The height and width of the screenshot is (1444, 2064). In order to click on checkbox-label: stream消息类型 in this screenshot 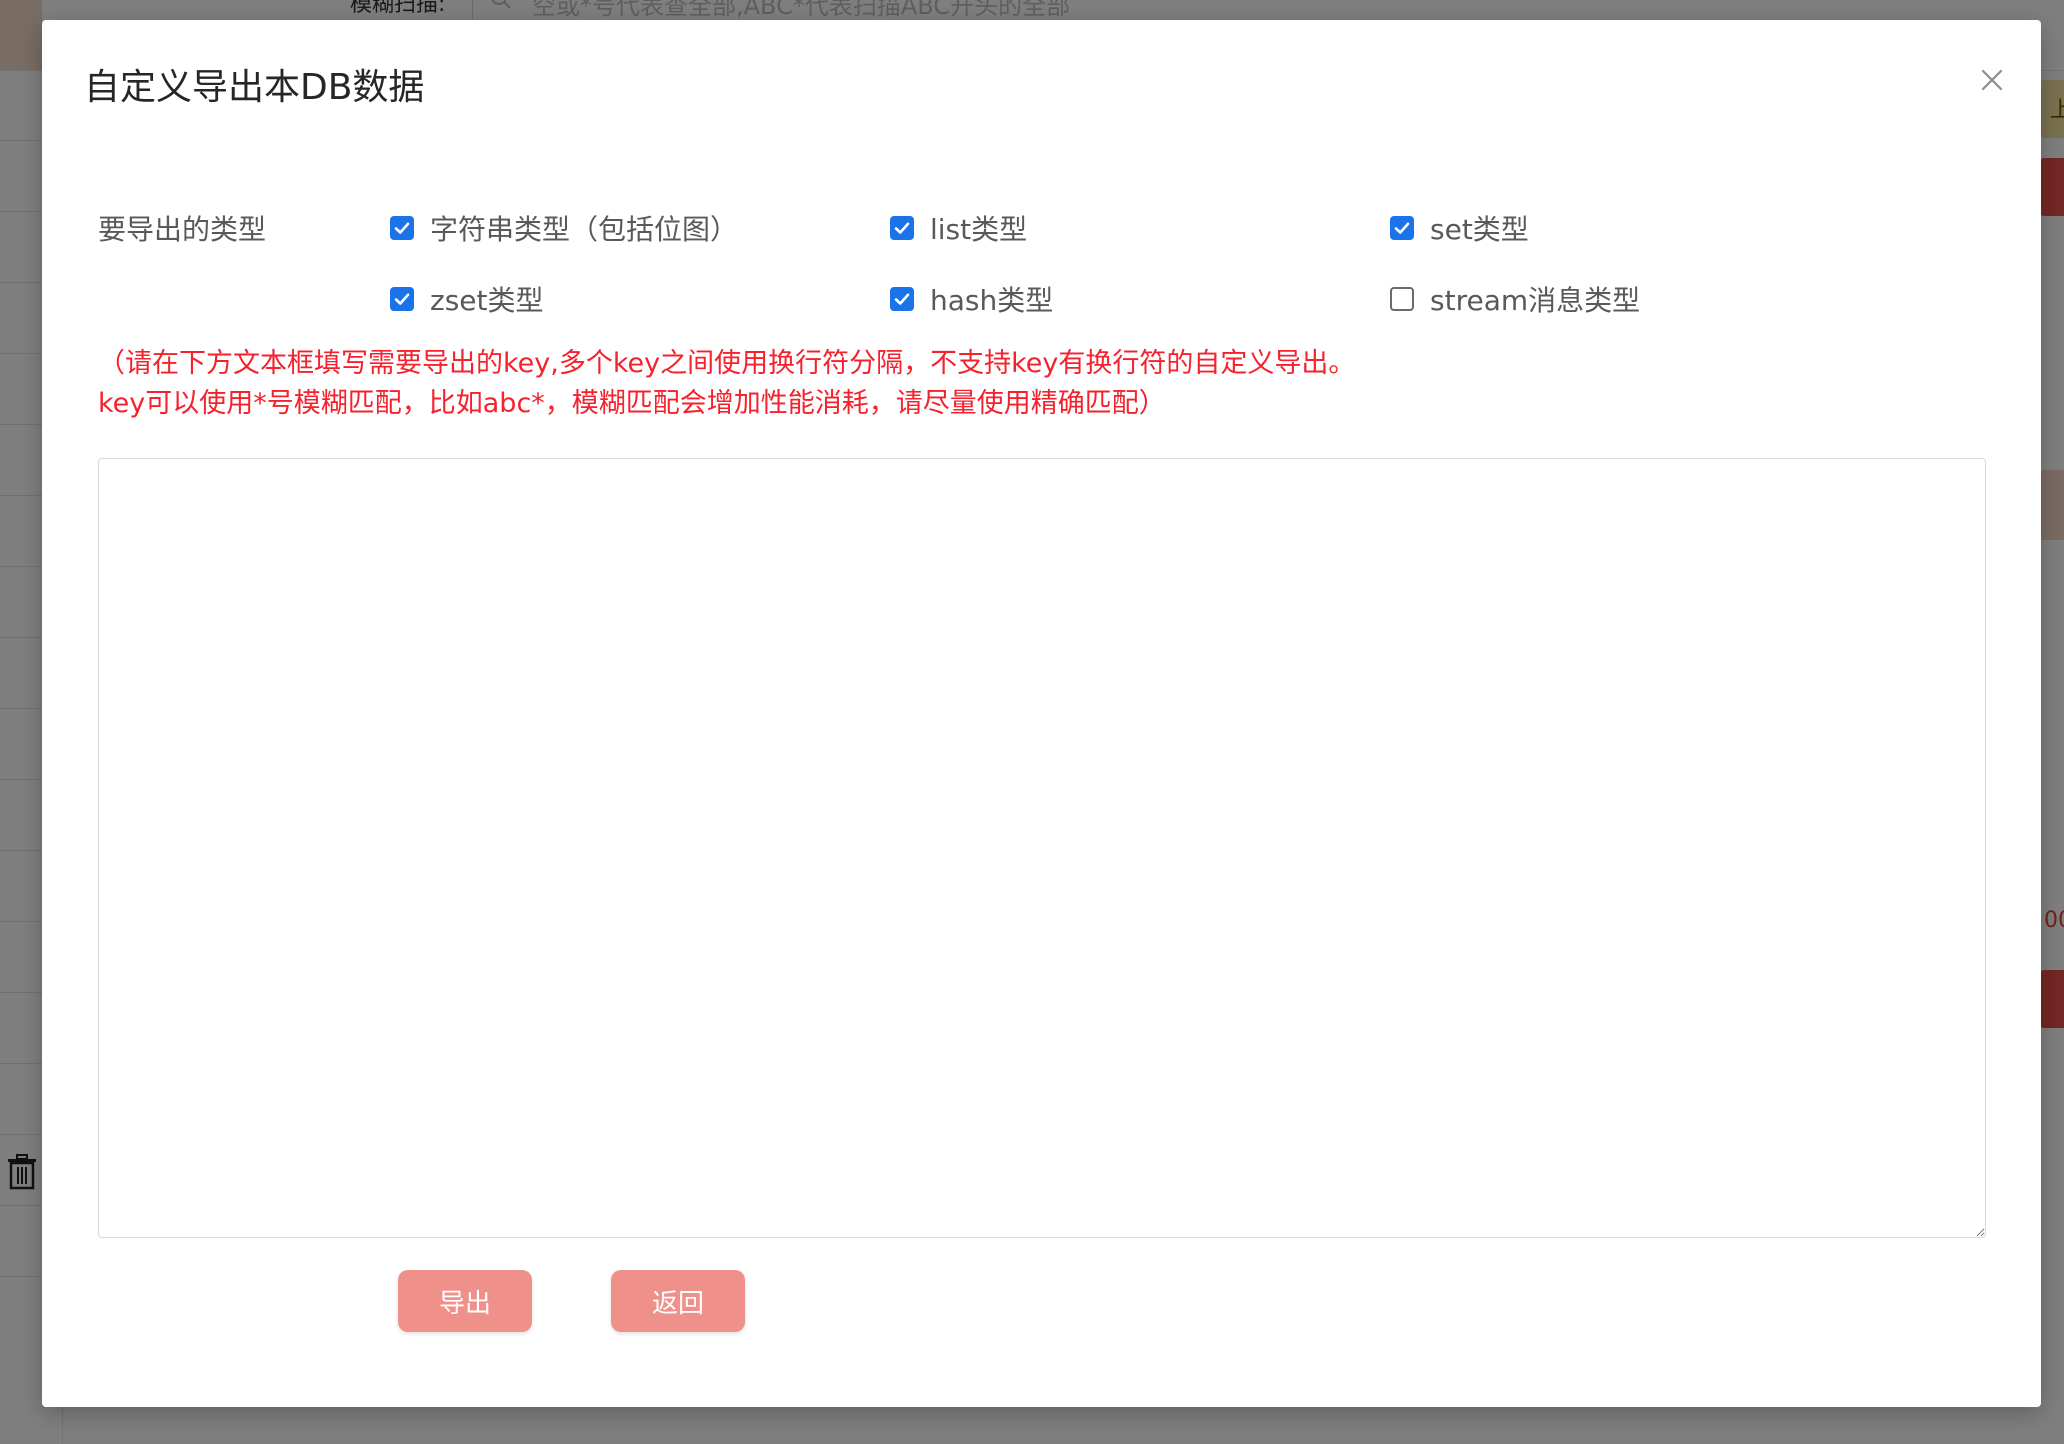, I will do `click(1535, 300)`.